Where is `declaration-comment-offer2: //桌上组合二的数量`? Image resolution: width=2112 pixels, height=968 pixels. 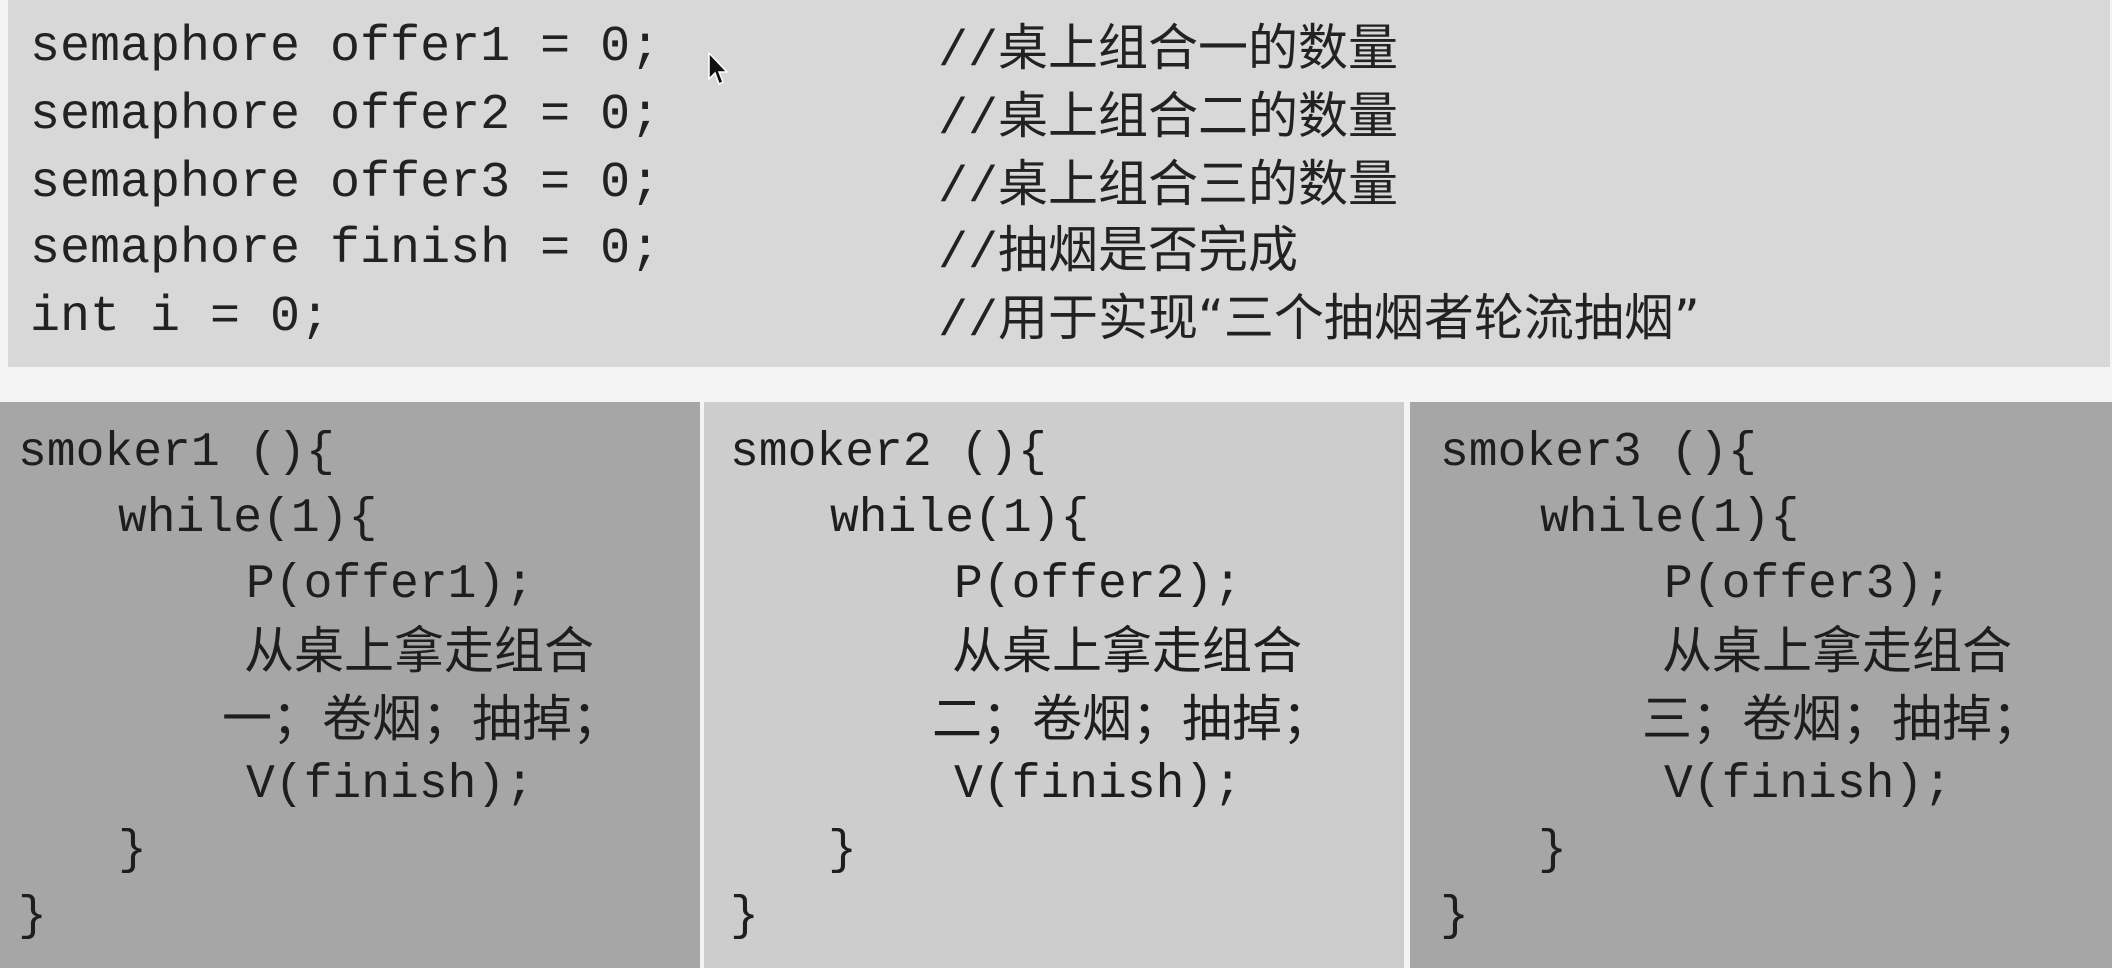
declaration-comment-offer2: //桌上组合二的数量 is located at coordinates (1168, 116).